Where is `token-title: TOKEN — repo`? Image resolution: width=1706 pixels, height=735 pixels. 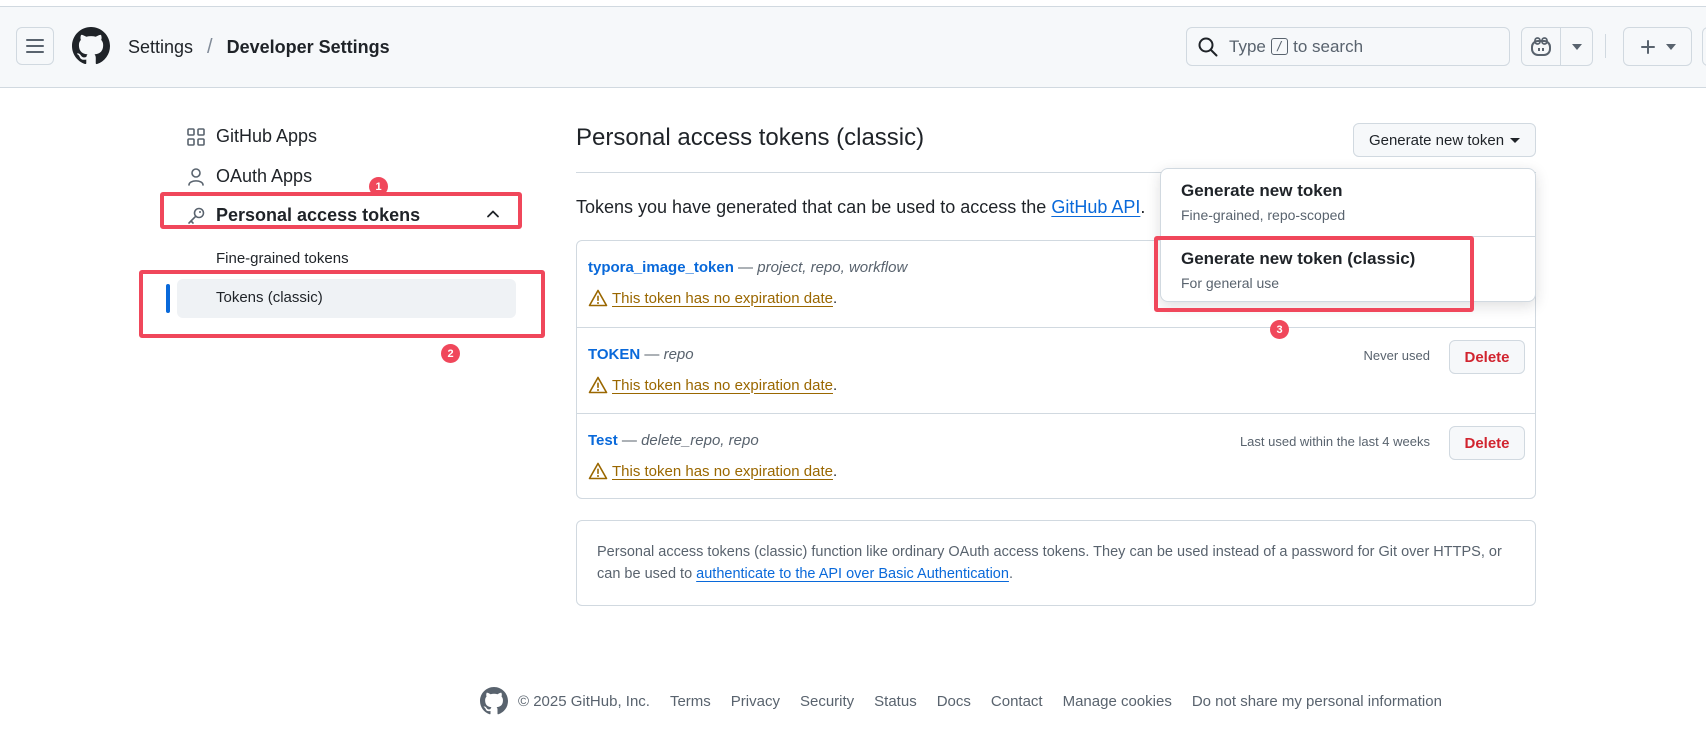 token-title: TOKEN — repo is located at coordinates (641, 354).